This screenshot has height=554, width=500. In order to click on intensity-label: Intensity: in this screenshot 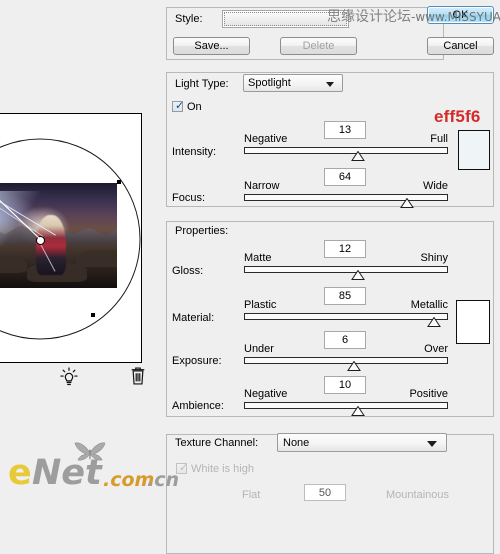, I will do `click(194, 152)`.